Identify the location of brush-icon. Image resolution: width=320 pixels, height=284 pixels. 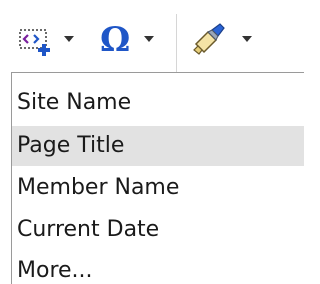
(209, 39).